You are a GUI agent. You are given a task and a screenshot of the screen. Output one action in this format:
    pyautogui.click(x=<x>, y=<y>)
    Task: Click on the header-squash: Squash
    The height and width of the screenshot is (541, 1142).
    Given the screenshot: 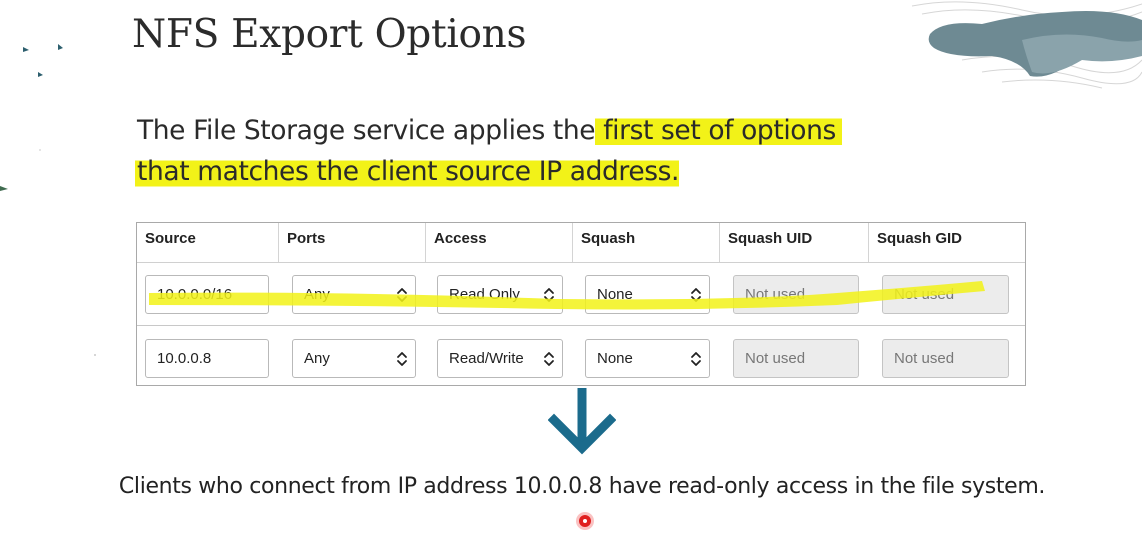 What is the action you would take?
    pyautogui.click(x=646, y=242)
    